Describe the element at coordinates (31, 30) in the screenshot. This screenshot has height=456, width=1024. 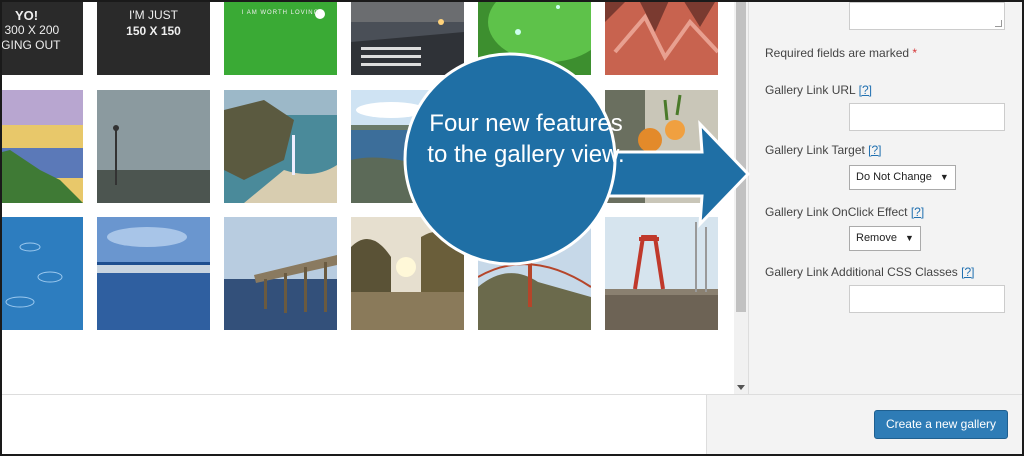
I see `thumb-text-line: A 300 X 200` at that location.